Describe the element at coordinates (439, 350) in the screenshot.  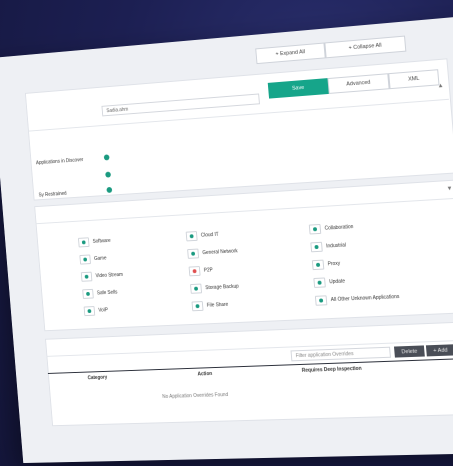
I see `add-button: + Add` at that location.